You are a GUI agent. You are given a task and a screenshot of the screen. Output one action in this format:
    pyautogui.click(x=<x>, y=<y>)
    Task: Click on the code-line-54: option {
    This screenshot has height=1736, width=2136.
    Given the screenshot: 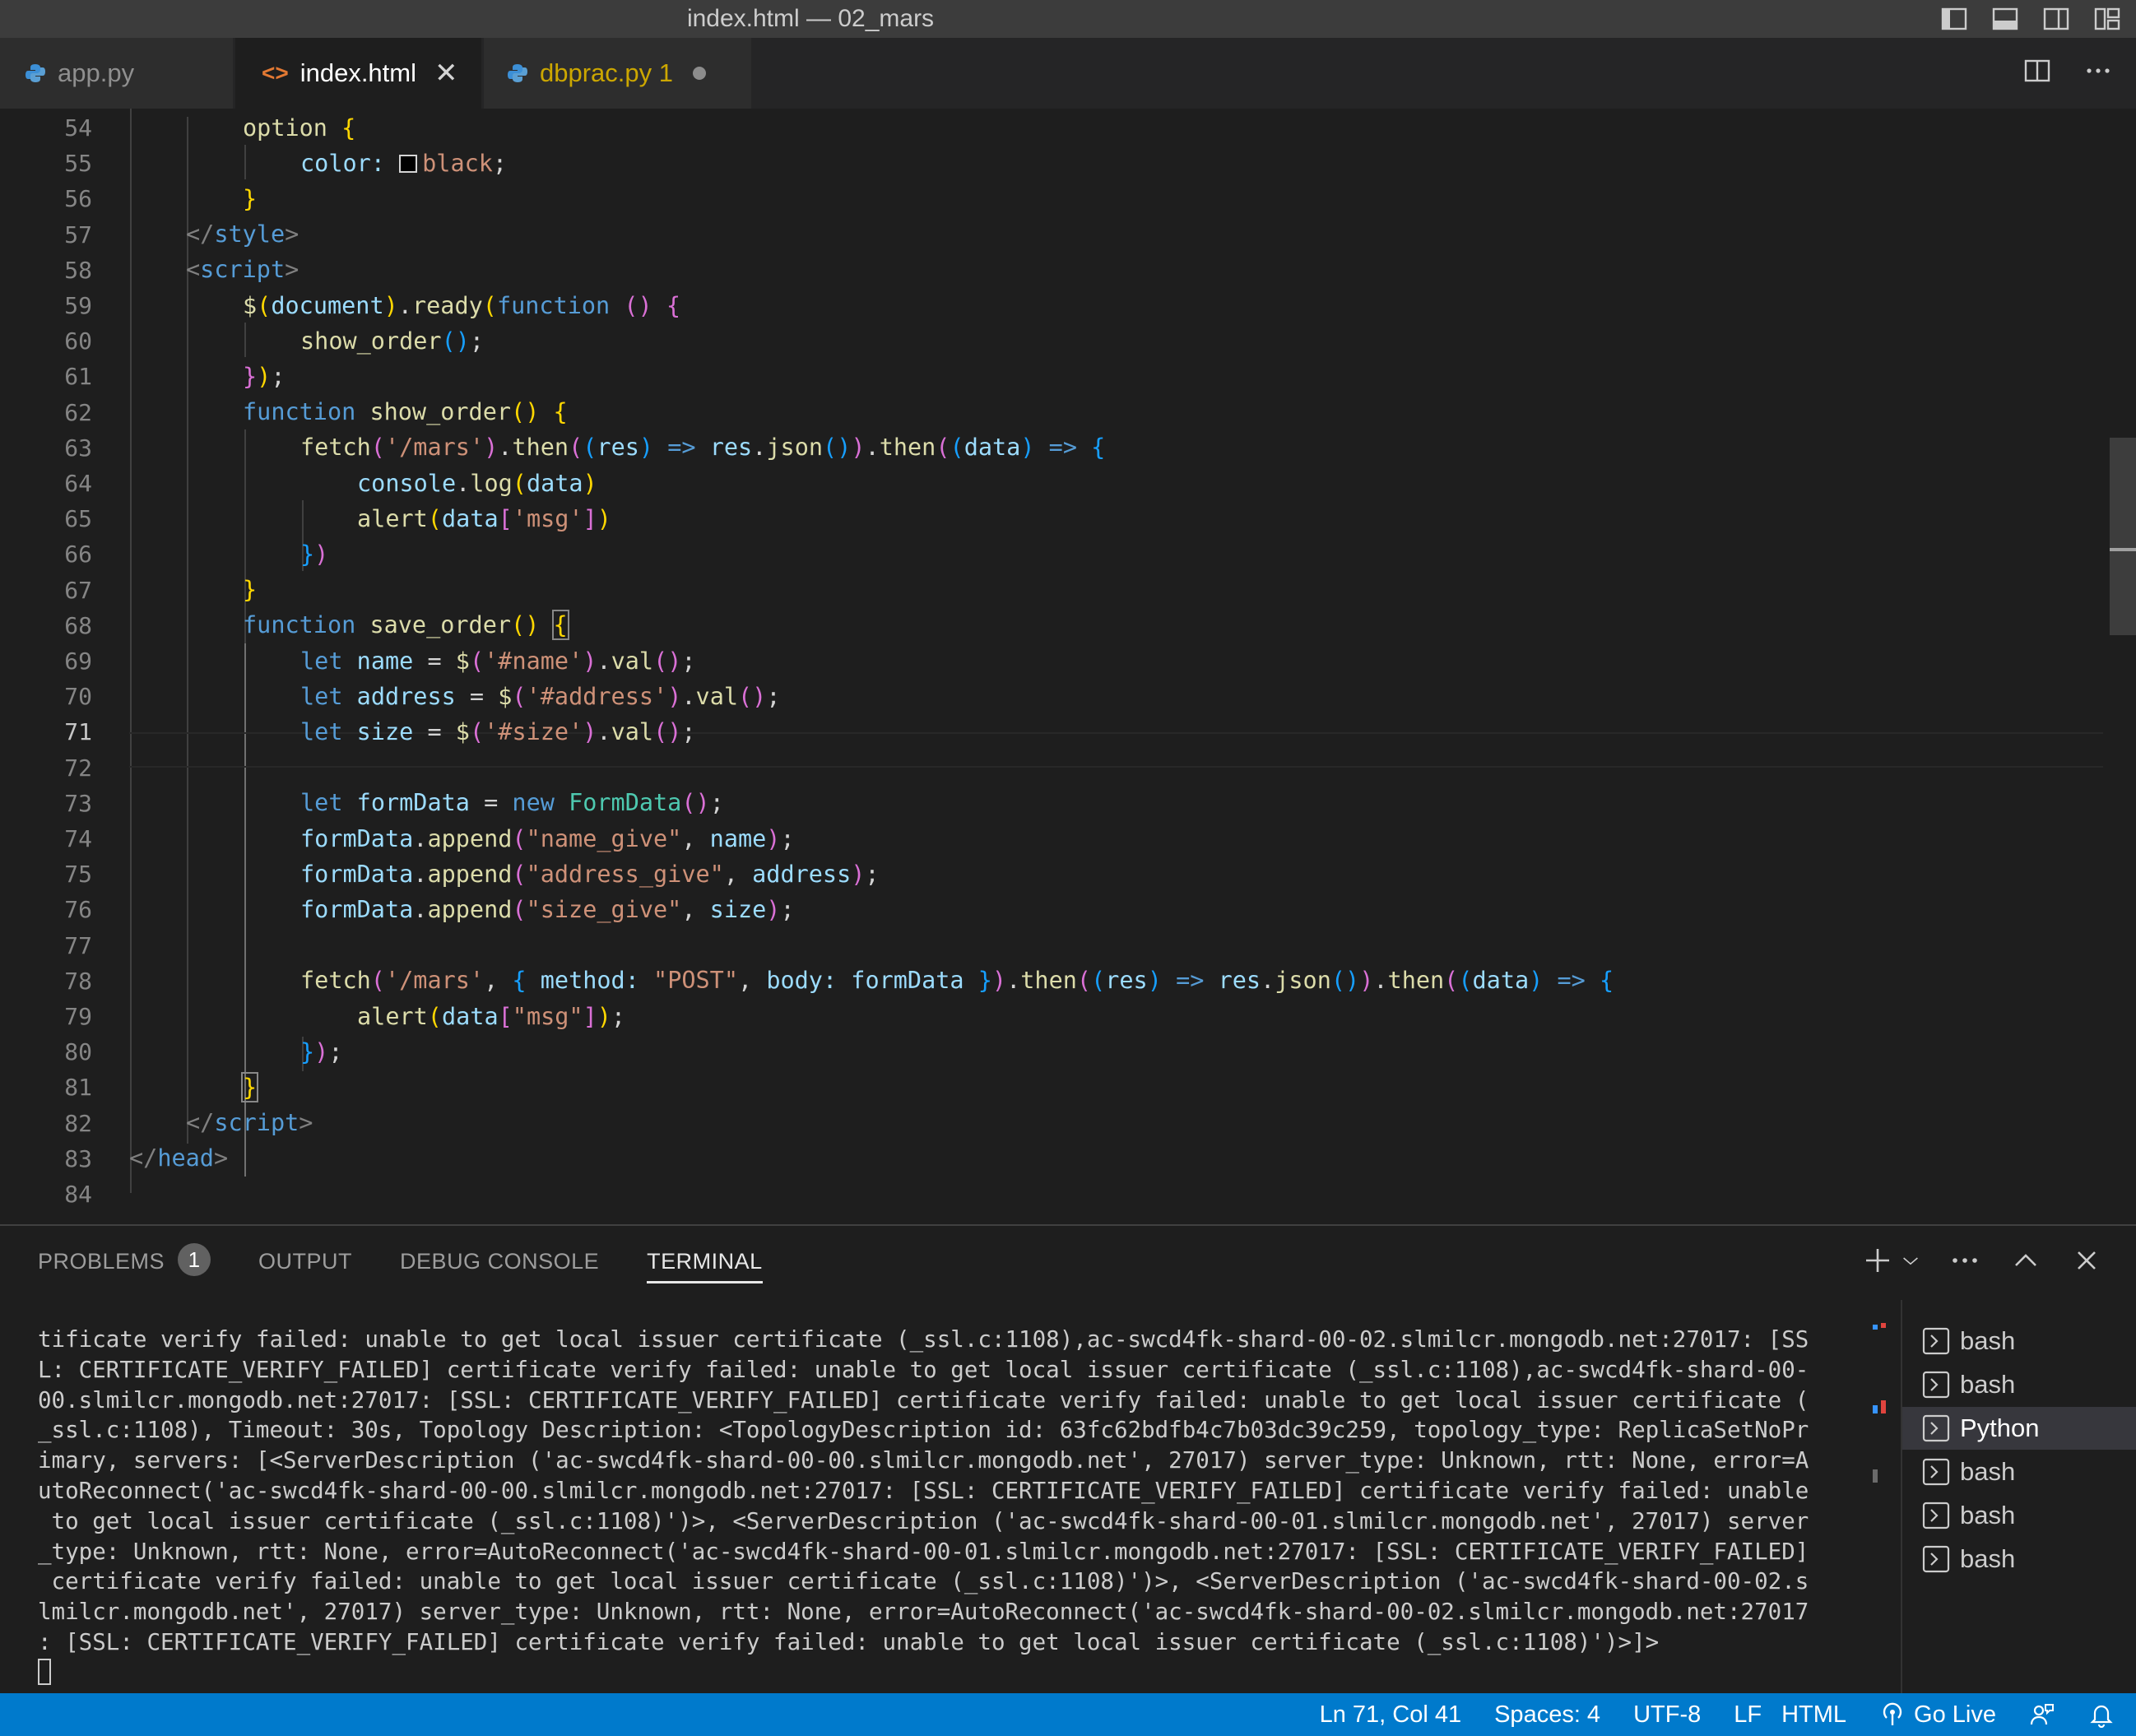 What is the action you would take?
    pyautogui.click(x=300, y=128)
    